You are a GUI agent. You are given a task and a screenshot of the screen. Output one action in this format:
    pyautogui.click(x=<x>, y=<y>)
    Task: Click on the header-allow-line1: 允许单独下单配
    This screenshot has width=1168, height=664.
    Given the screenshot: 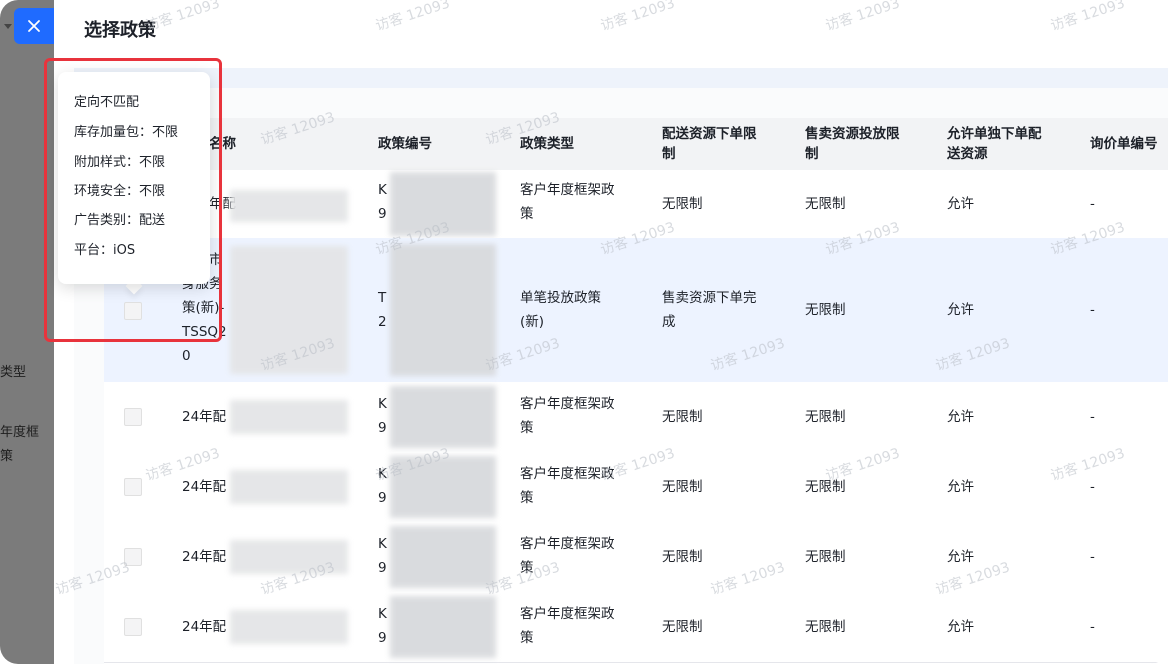 What is the action you would take?
    pyautogui.click(x=994, y=134)
    